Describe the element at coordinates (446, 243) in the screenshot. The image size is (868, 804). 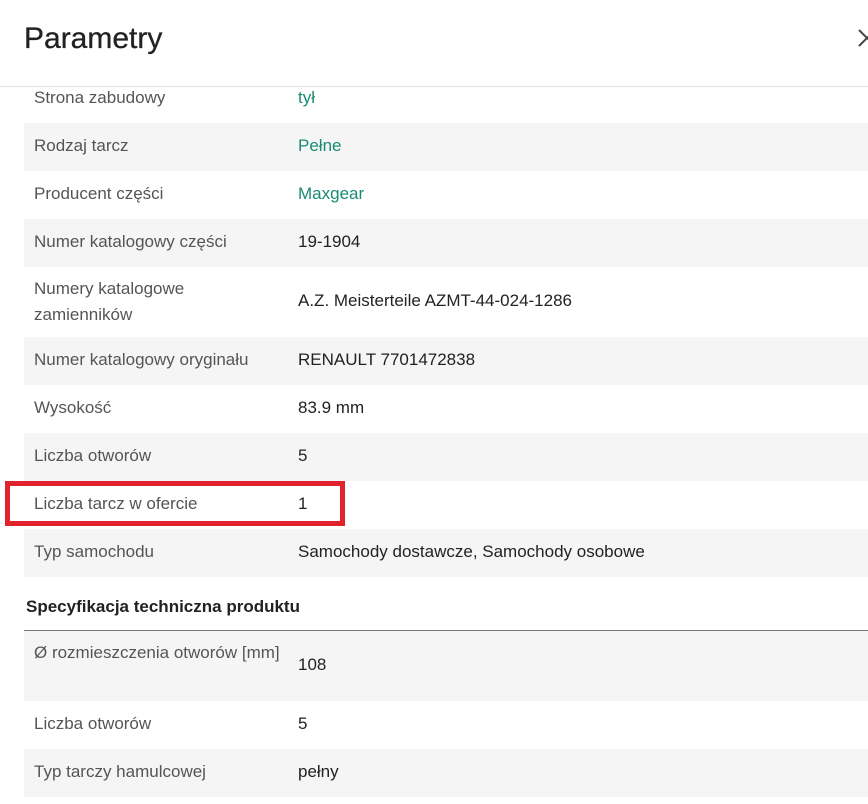
I see `param-row-part-number: Numer katalogowy części 19-1904` at that location.